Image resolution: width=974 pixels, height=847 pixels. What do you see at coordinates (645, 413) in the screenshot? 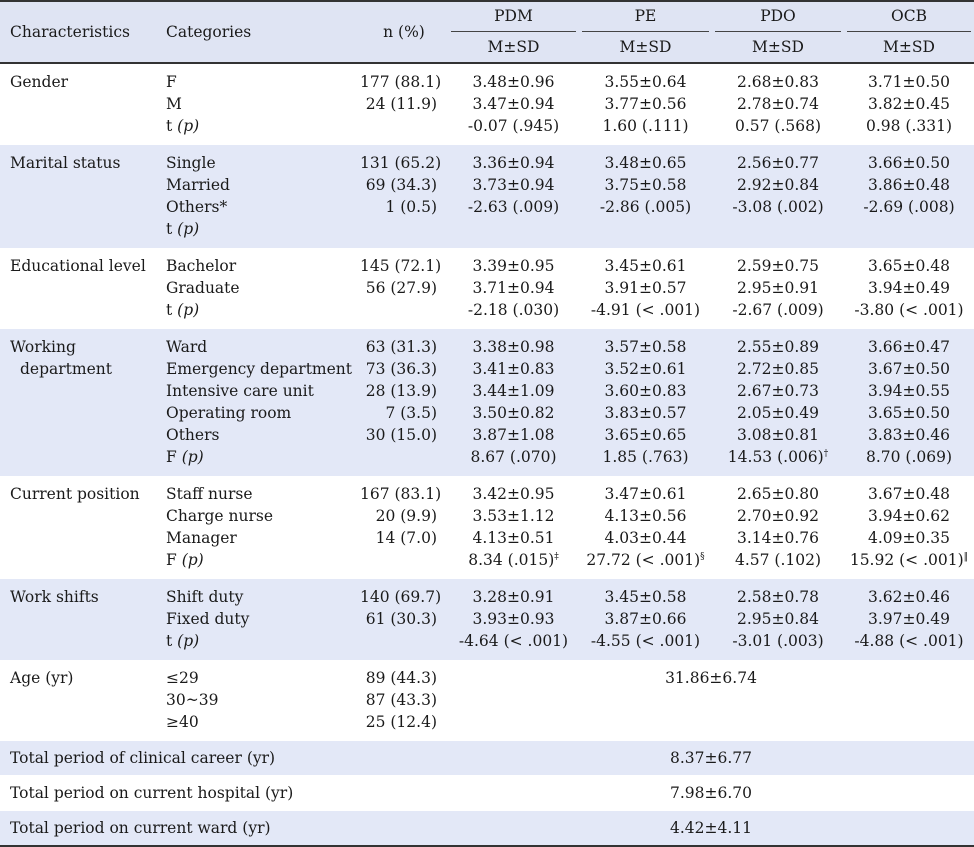
I see `stat-value: 3.83±0.57` at bounding box center [645, 413].